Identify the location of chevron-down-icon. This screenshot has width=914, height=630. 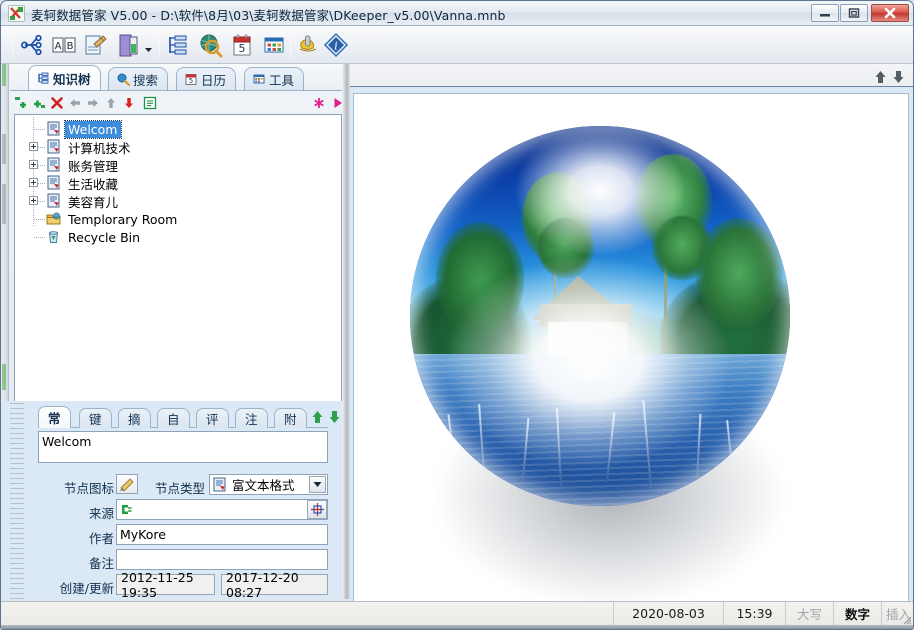
(317, 484).